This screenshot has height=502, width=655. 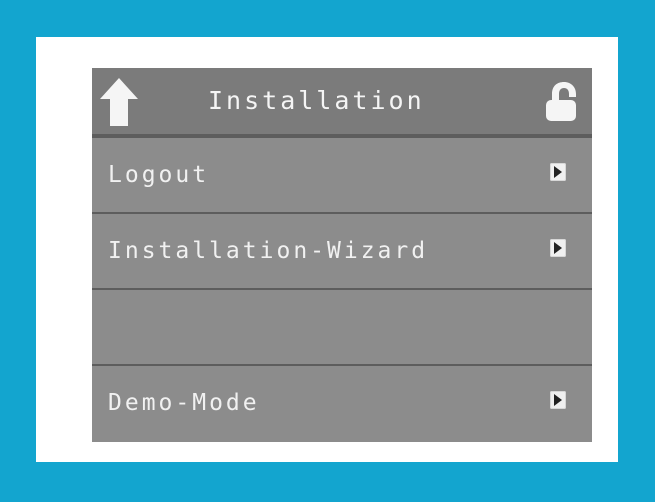 I want to click on menu-item-installation-wizard: Installation-Wizard, so click(x=342, y=250).